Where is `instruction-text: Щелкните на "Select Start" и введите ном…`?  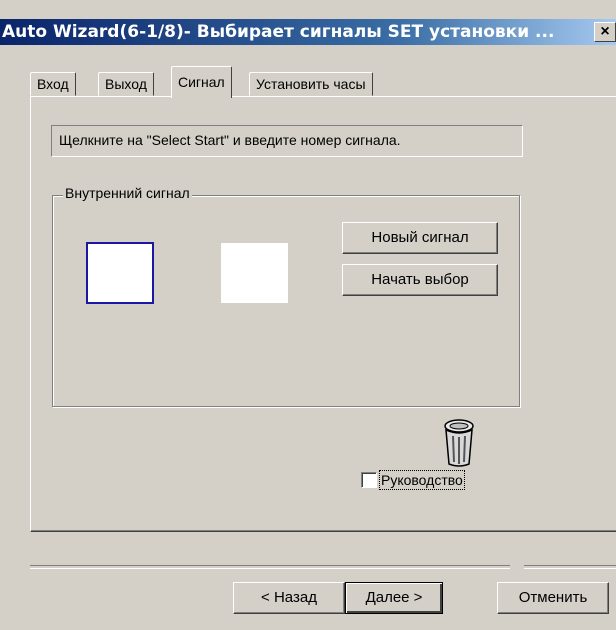 instruction-text: Щелкните на "Select Start" и введите ном… is located at coordinates (287, 141).